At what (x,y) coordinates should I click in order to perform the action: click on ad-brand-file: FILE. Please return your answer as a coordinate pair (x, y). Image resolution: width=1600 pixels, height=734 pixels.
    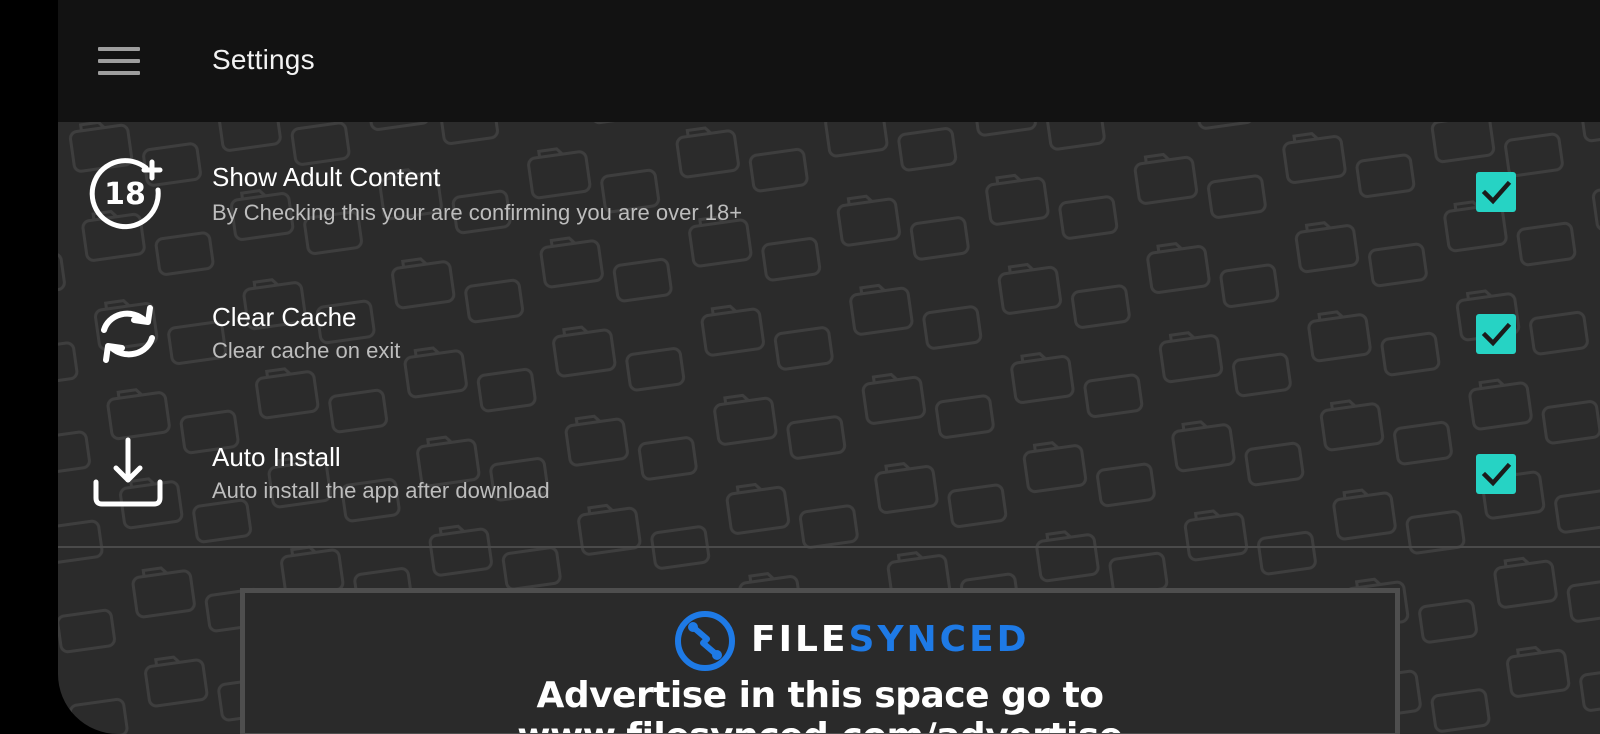
    Looking at the image, I should click on (800, 639).